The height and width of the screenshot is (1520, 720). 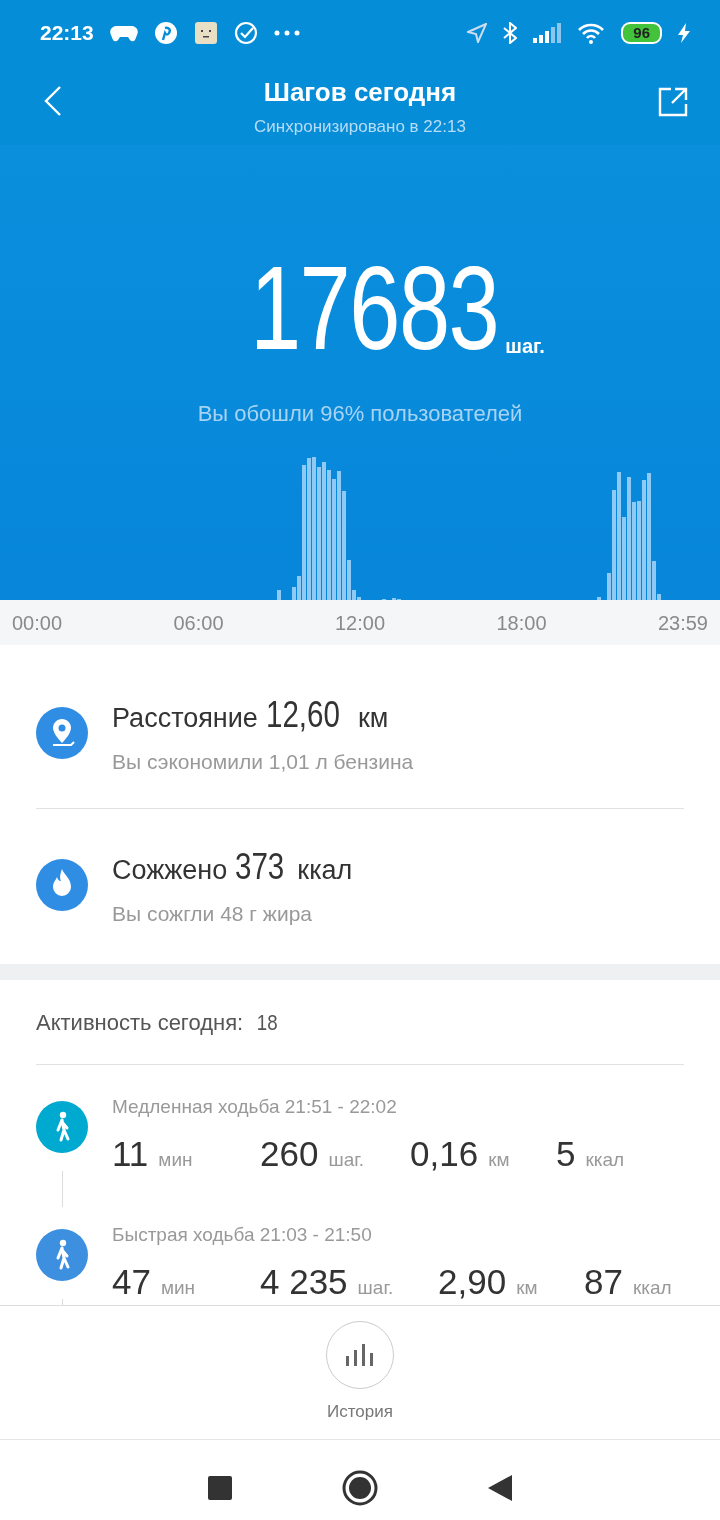 I want to click on time-axis-label: 12:00, so click(x=360, y=623).